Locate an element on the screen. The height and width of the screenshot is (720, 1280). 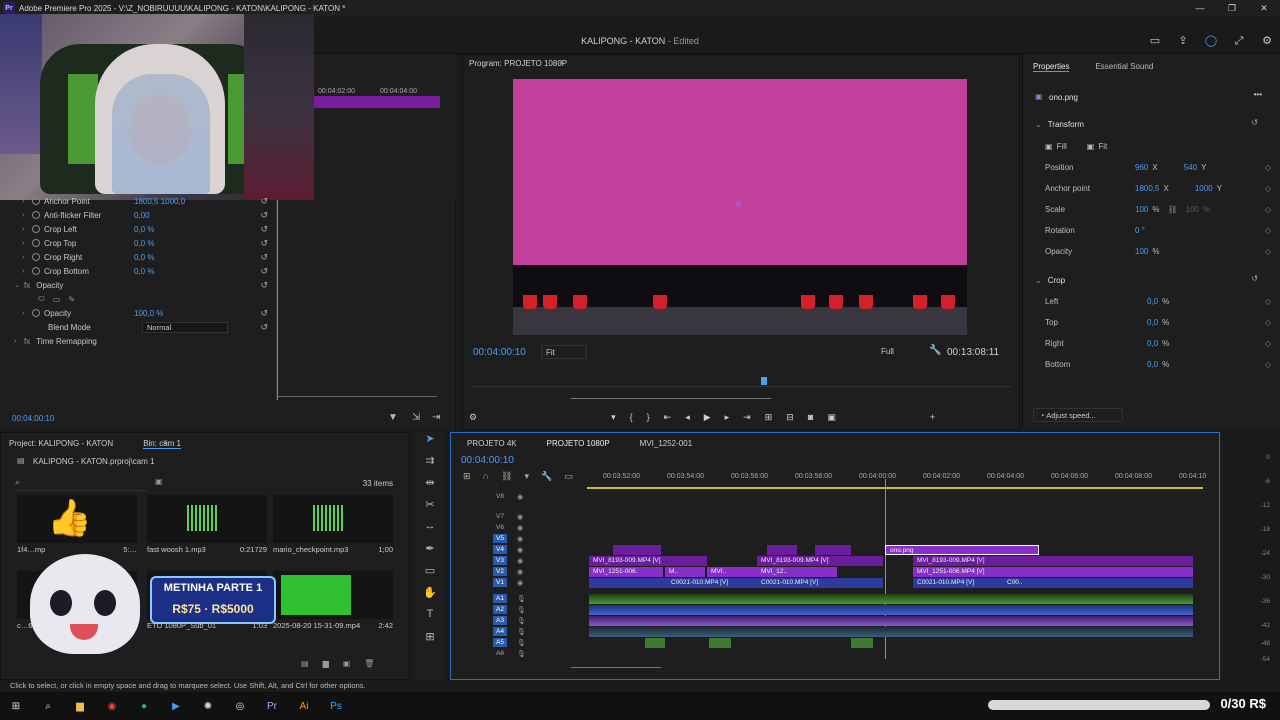
track-v4: V4 ◉ is located at coordinates (518, 549).